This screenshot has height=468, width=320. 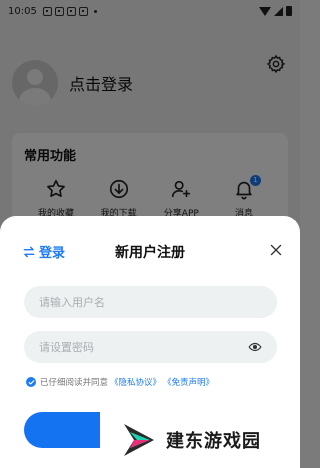 What do you see at coordinates (74, 383) in the screenshot?
I see `agreement-text: 已仔细阅读并同意` at bounding box center [74, 383].